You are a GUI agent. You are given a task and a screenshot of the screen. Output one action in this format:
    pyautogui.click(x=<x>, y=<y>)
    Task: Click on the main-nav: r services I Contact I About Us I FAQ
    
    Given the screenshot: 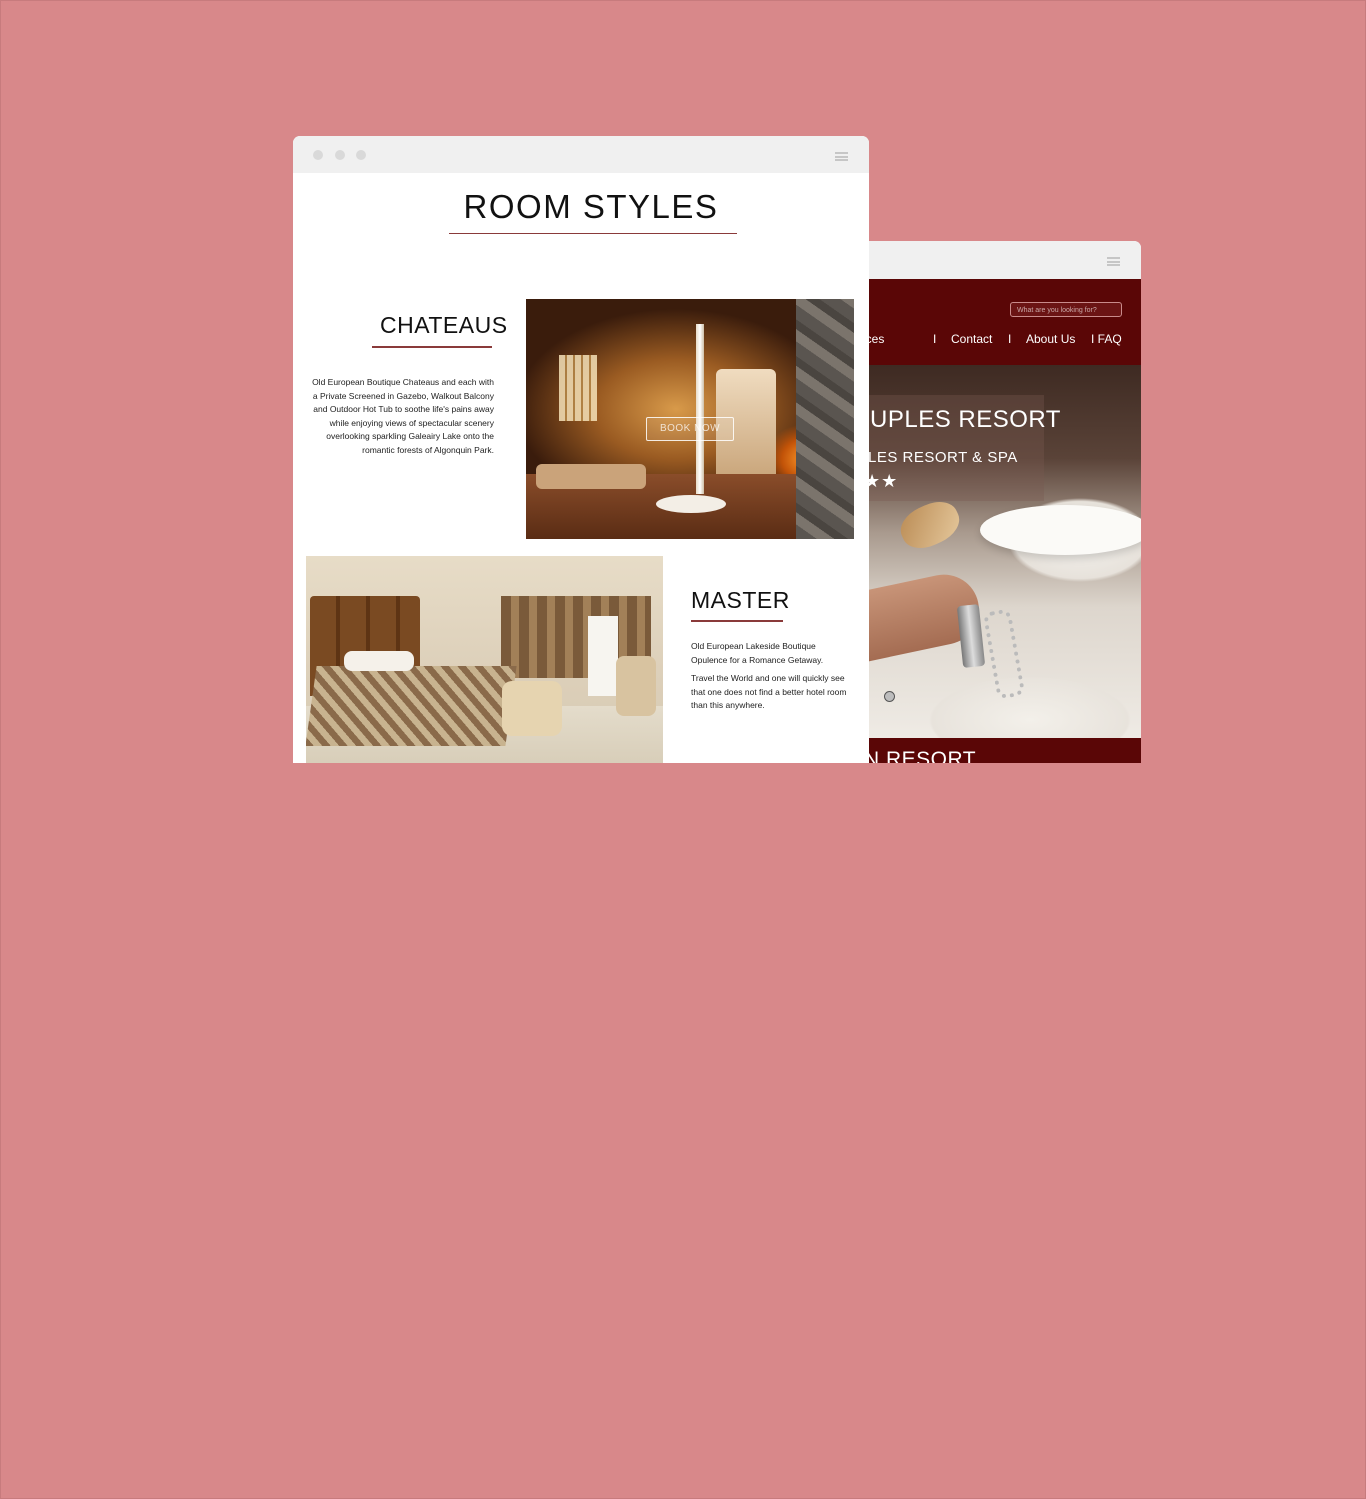 What is the action you would take?
    pyautogui.click(x=990, y=339)
    